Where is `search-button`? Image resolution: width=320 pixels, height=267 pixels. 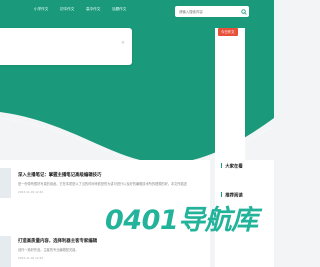
search-button is located at coordinates (243, 11).